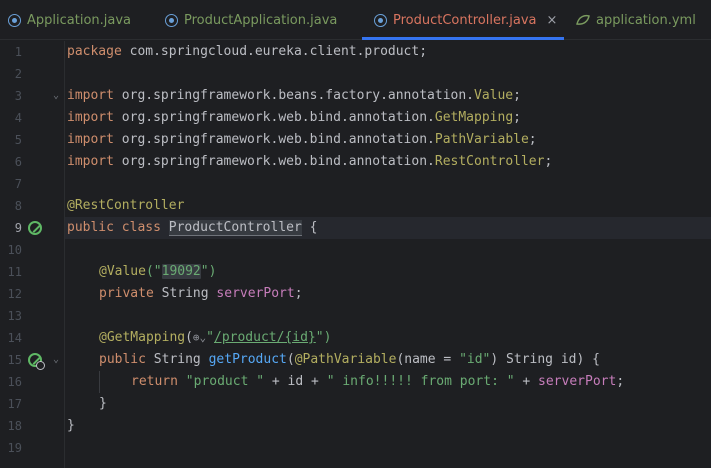  I want to click on line-number: 15, so click(14, 360).